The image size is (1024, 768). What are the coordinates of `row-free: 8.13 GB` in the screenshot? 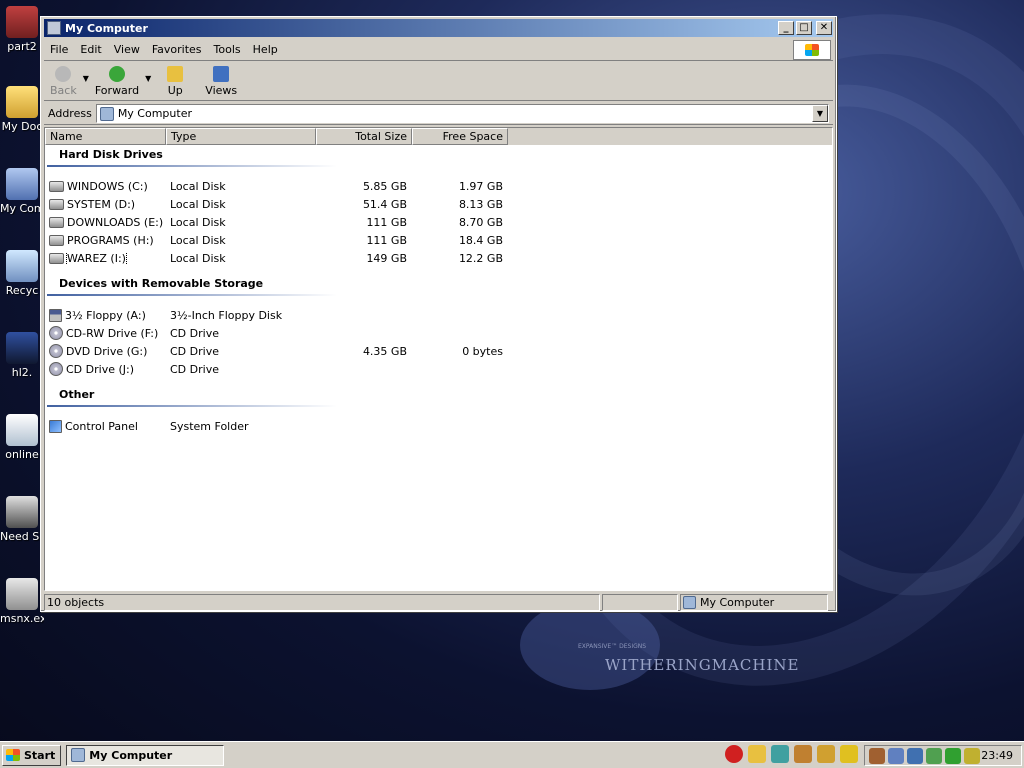 It's located at (480, 204).